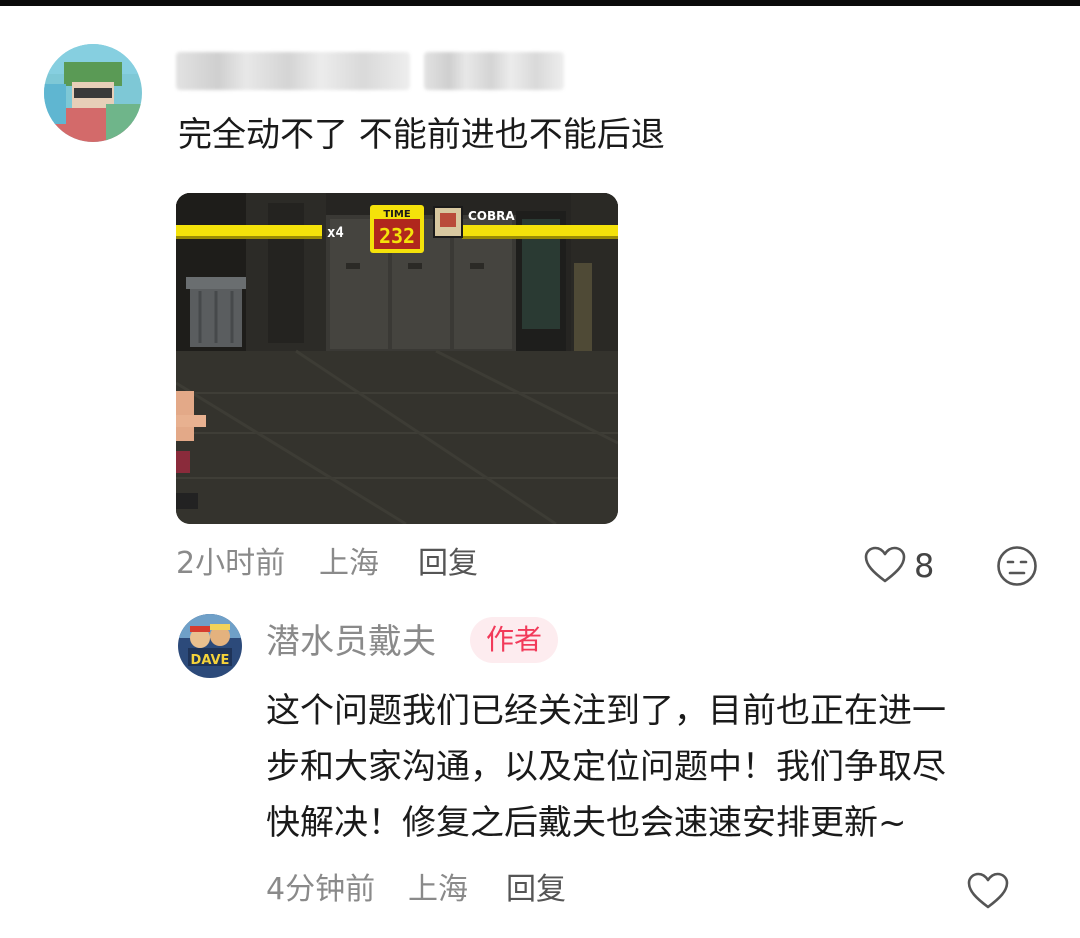 This screenshot has height=938, width=1080. Describe the element at coordinates (93, 93) in the screenshot. I see `commenter-avatar` at that location.